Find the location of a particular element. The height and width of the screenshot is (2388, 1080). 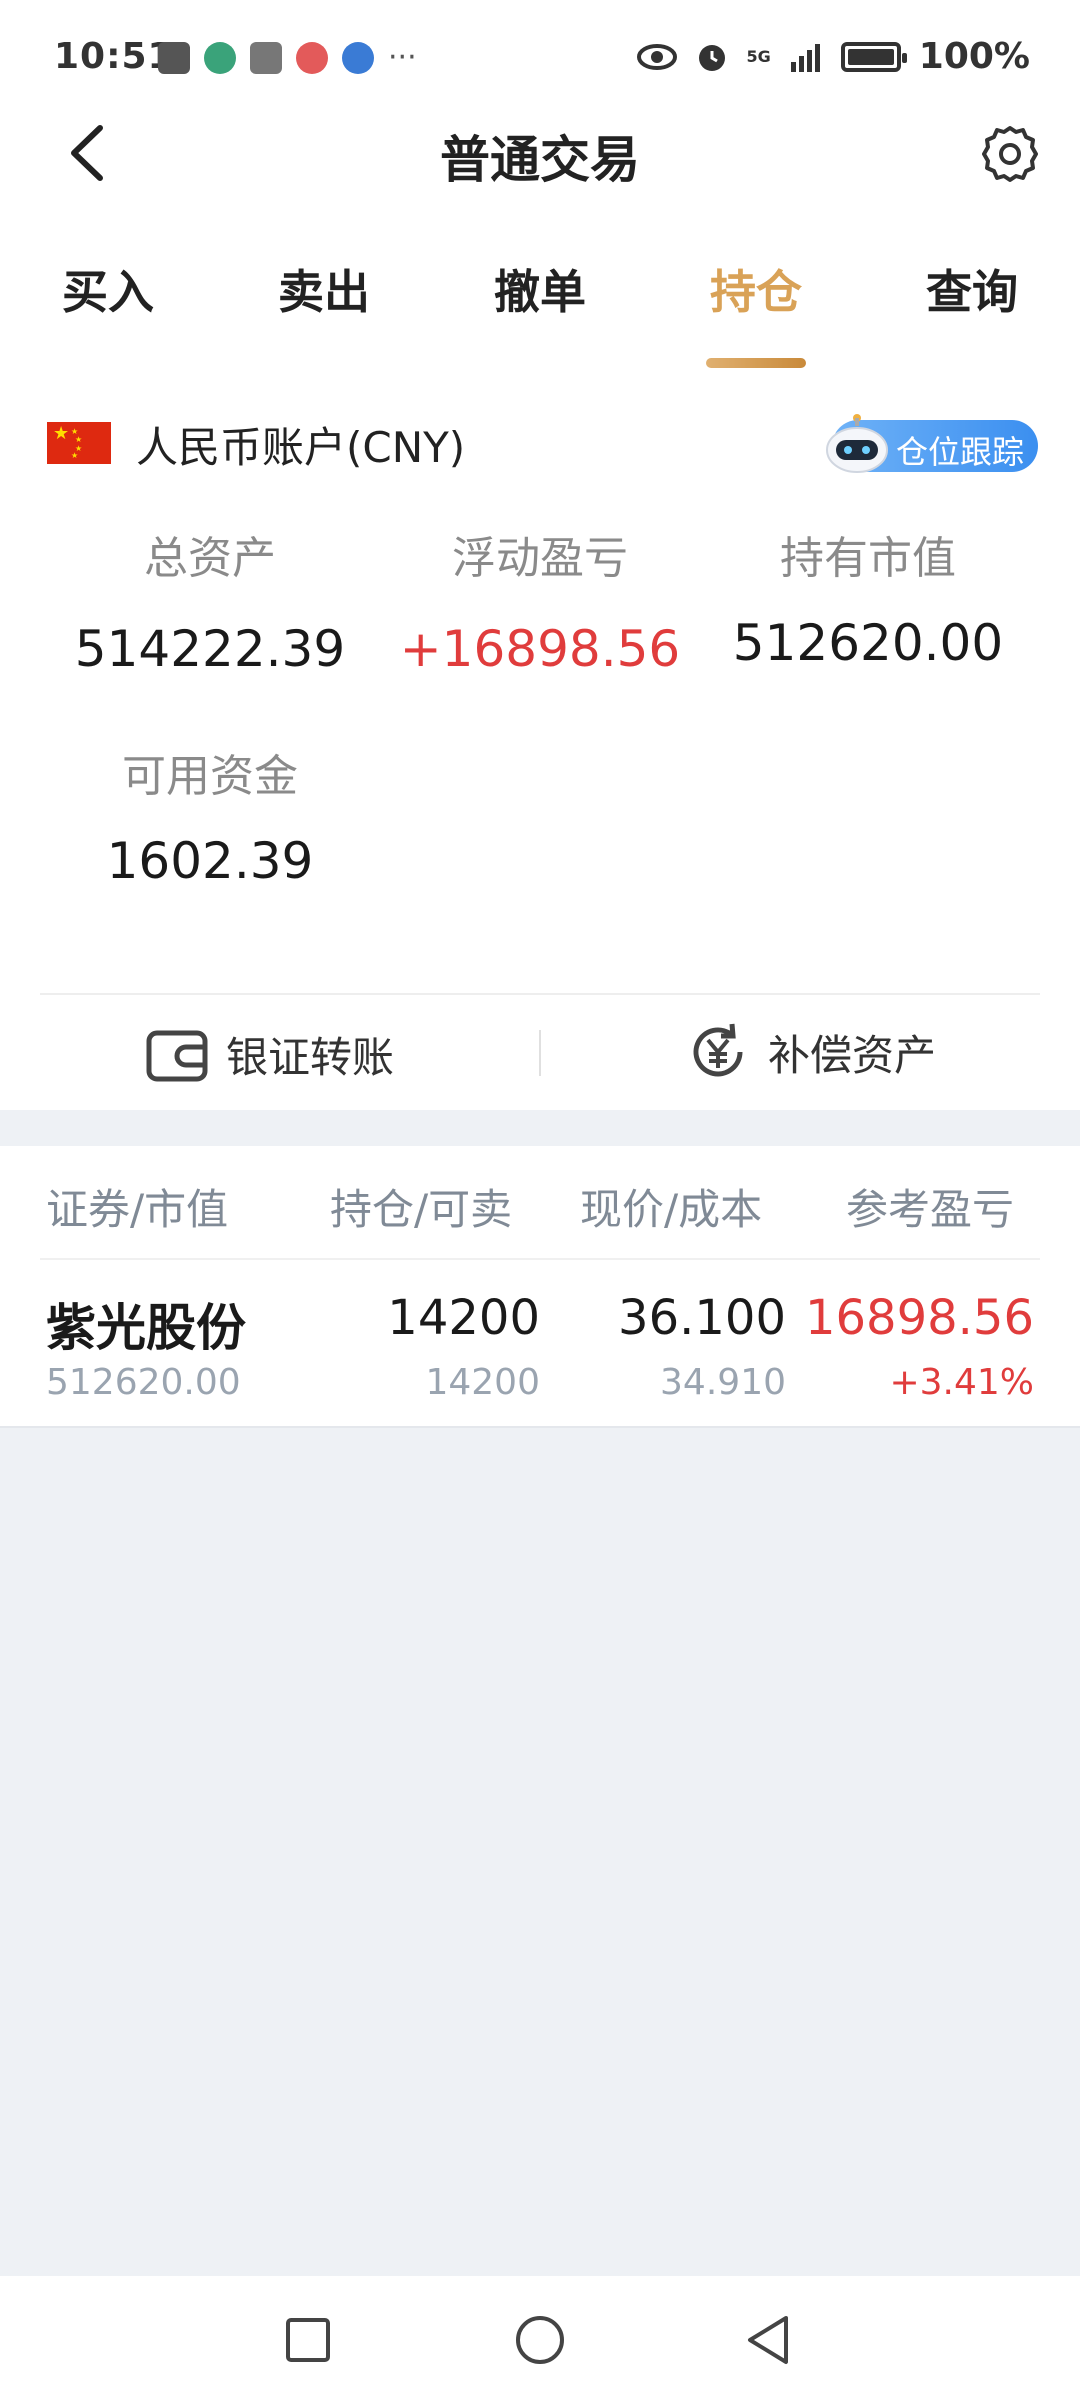

robot-icon is located at coordinates (857, 445).